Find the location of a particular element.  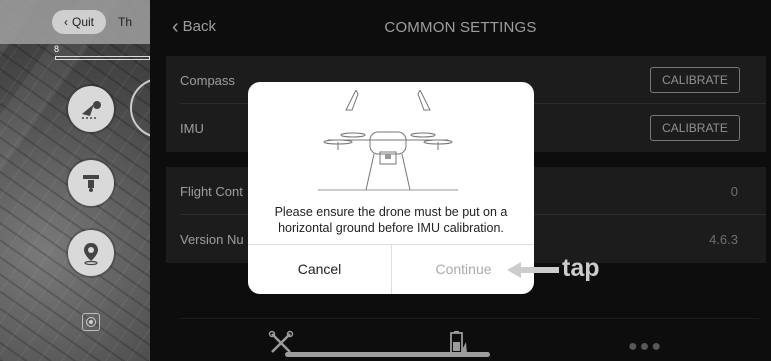

chevron-left-icon: ‹ is located at coordinates (65, 22).